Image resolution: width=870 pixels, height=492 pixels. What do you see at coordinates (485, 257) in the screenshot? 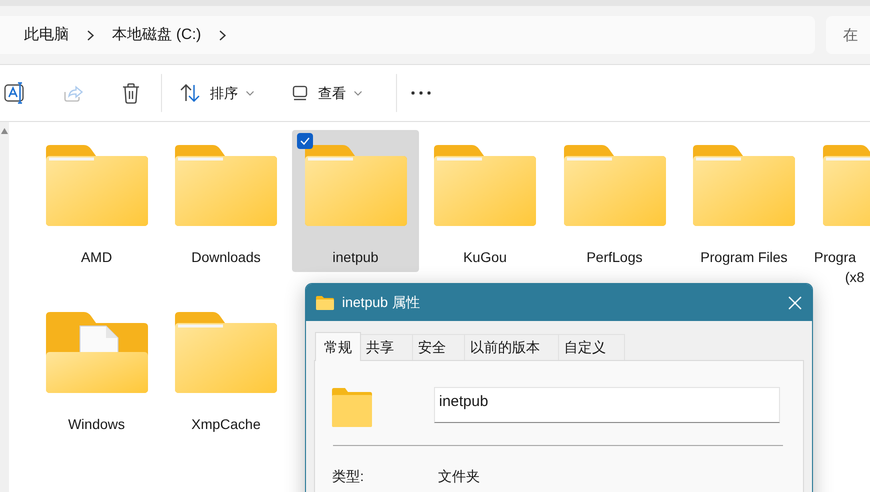
I see `folder-name: KuGou` at bounding box center [485, 257].